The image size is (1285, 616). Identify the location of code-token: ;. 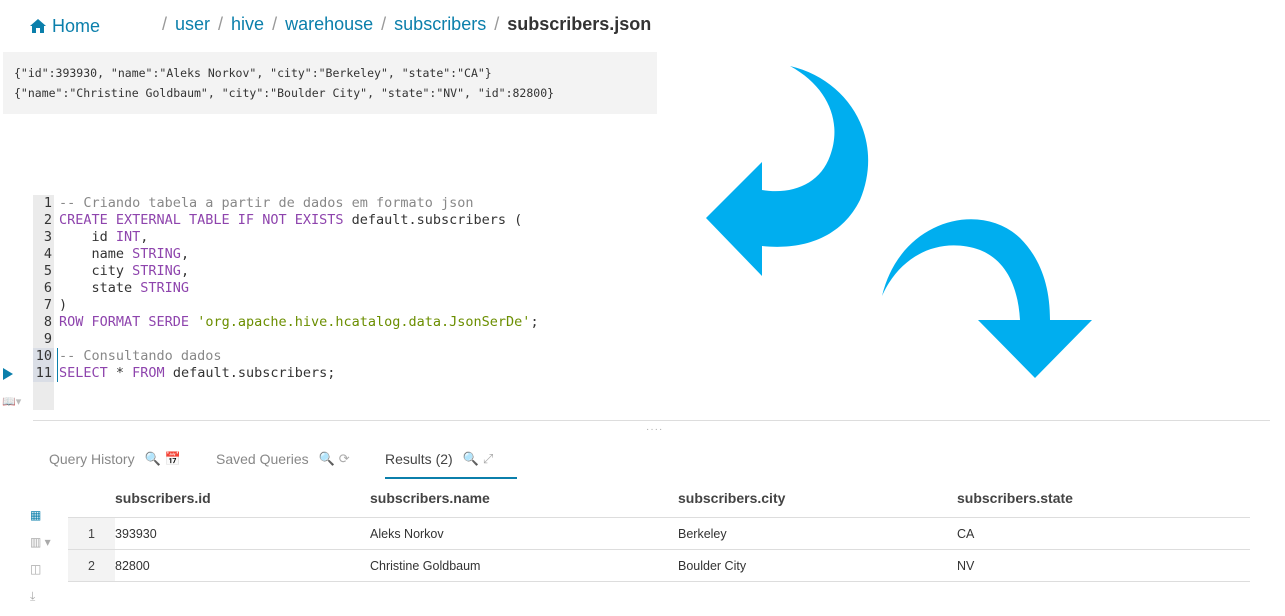
(534, 322).